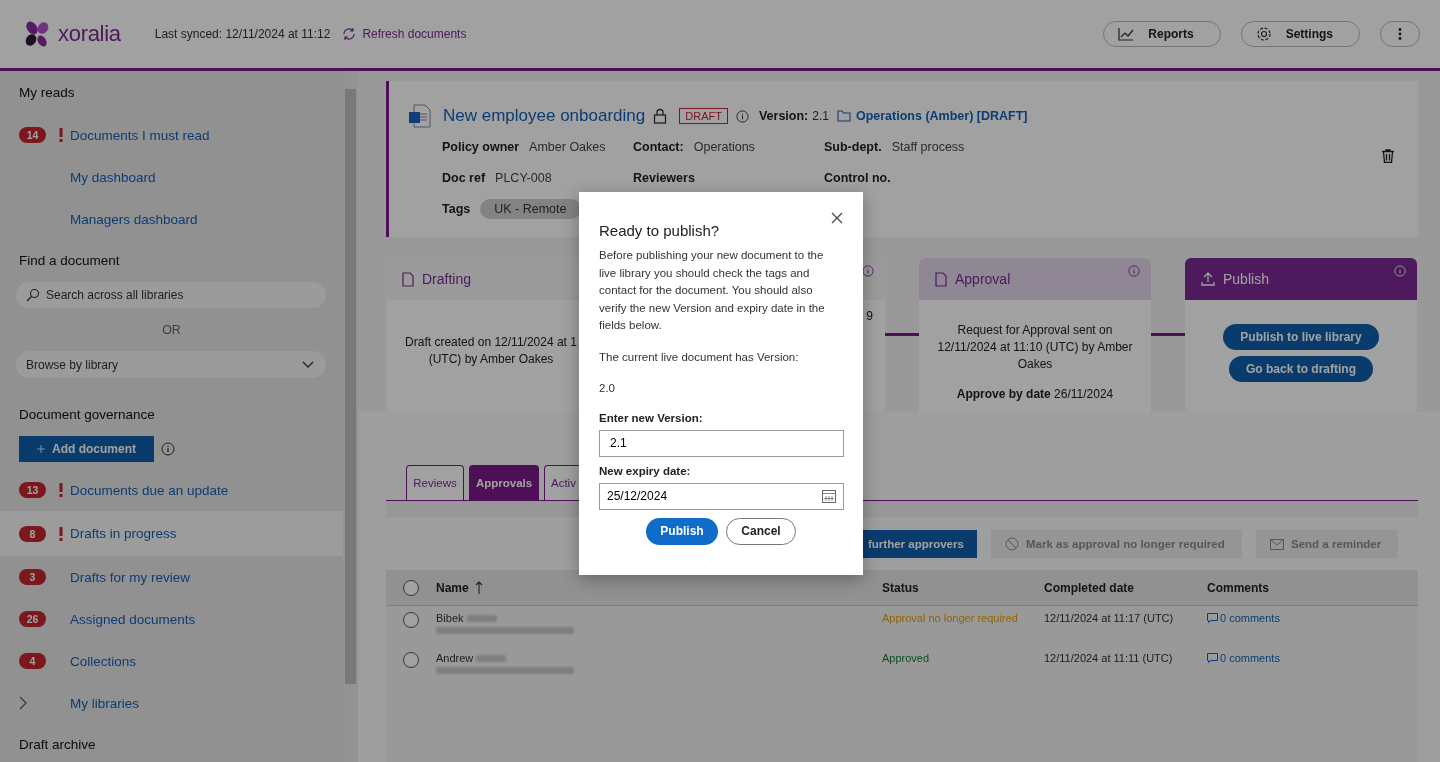 This screenshot has height=762, width=1440. I want to click on nav-item: 14 Documents I must read, so click(171, 135).